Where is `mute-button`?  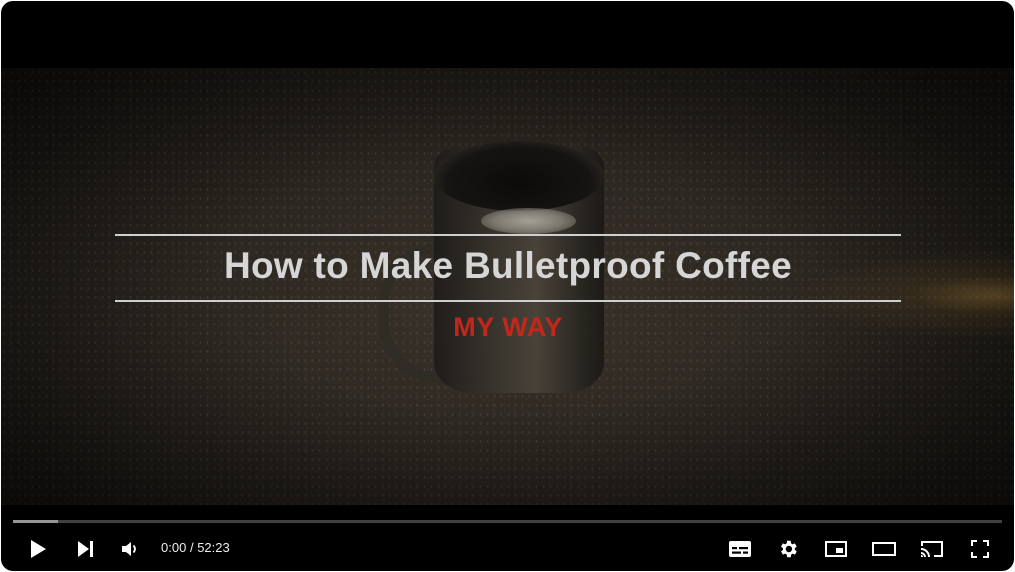
mute-button is located at coordinates (130, 549).